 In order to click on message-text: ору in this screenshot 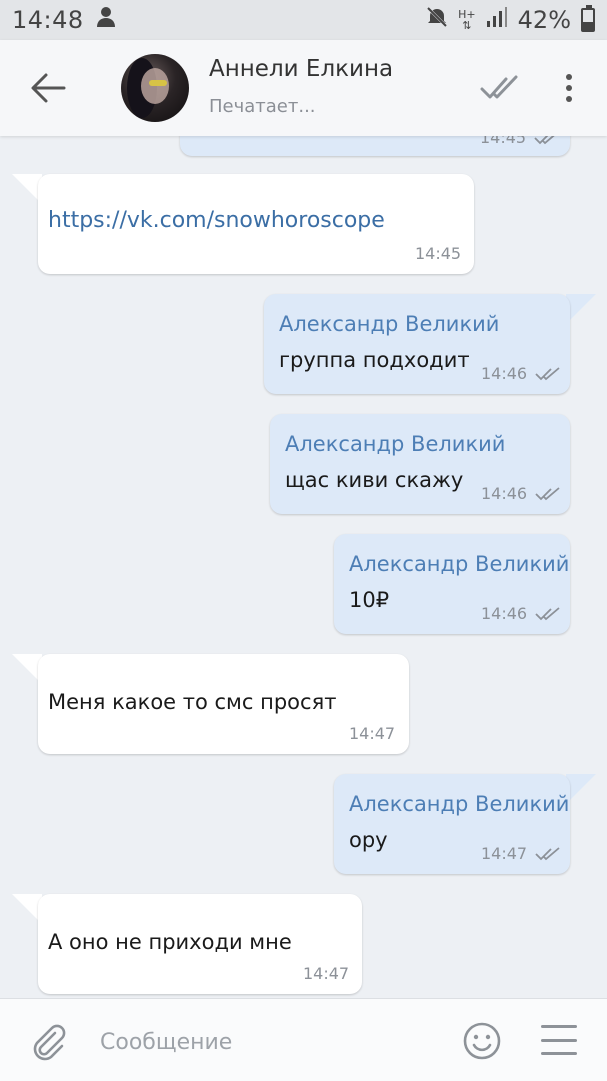, I will do `click(368, 840)`.